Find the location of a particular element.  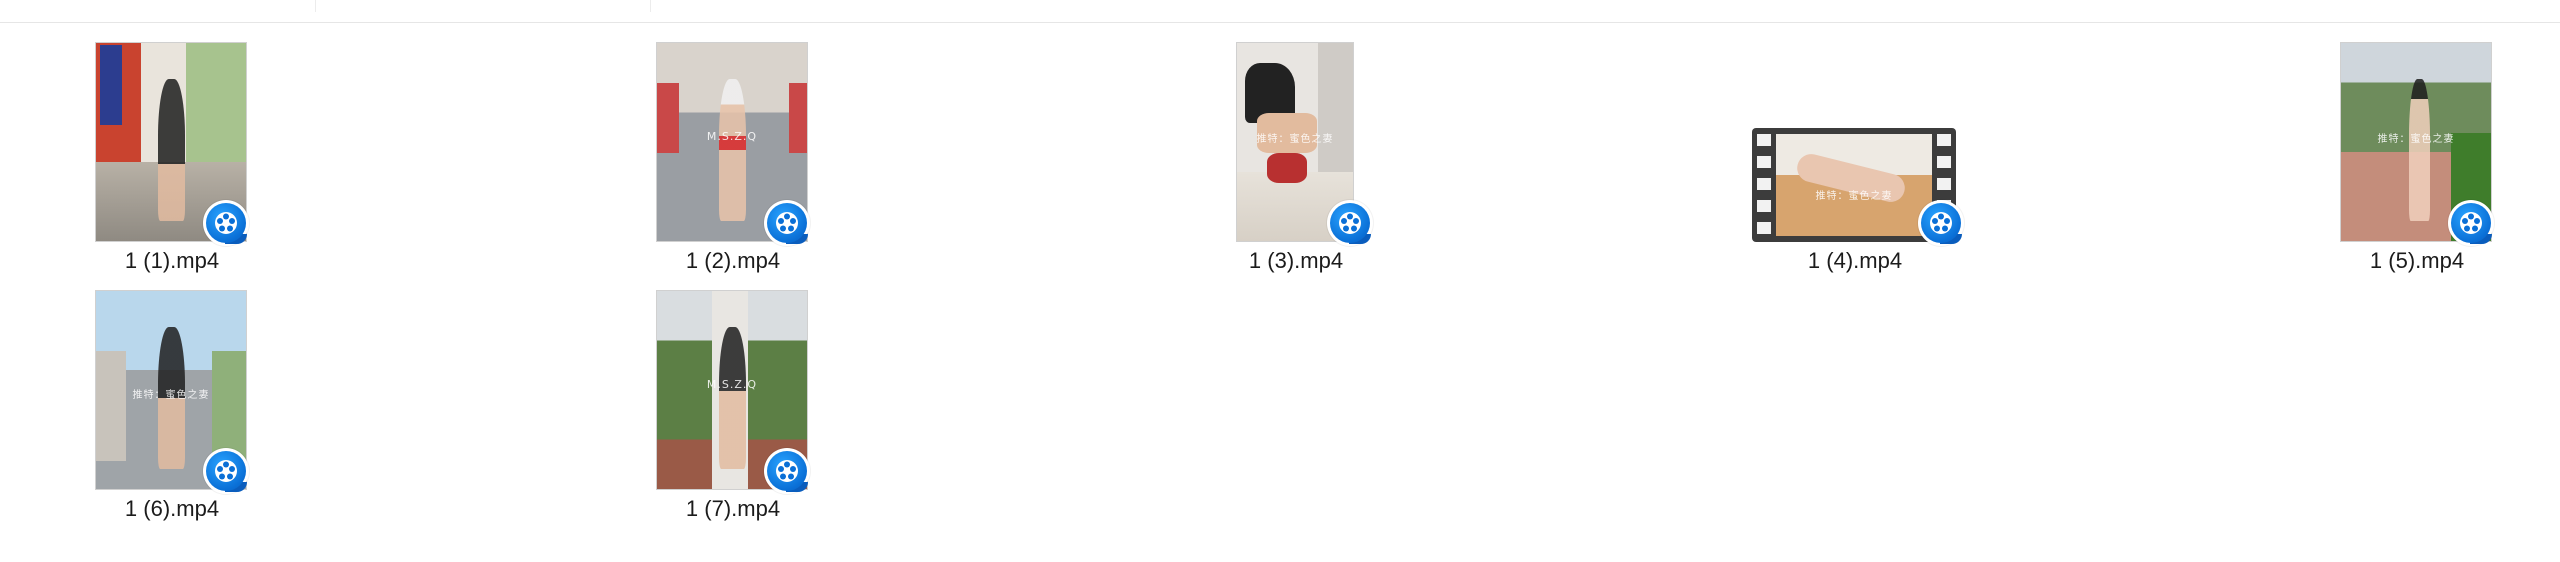

person-shape is located at coordinates (1287, 168).